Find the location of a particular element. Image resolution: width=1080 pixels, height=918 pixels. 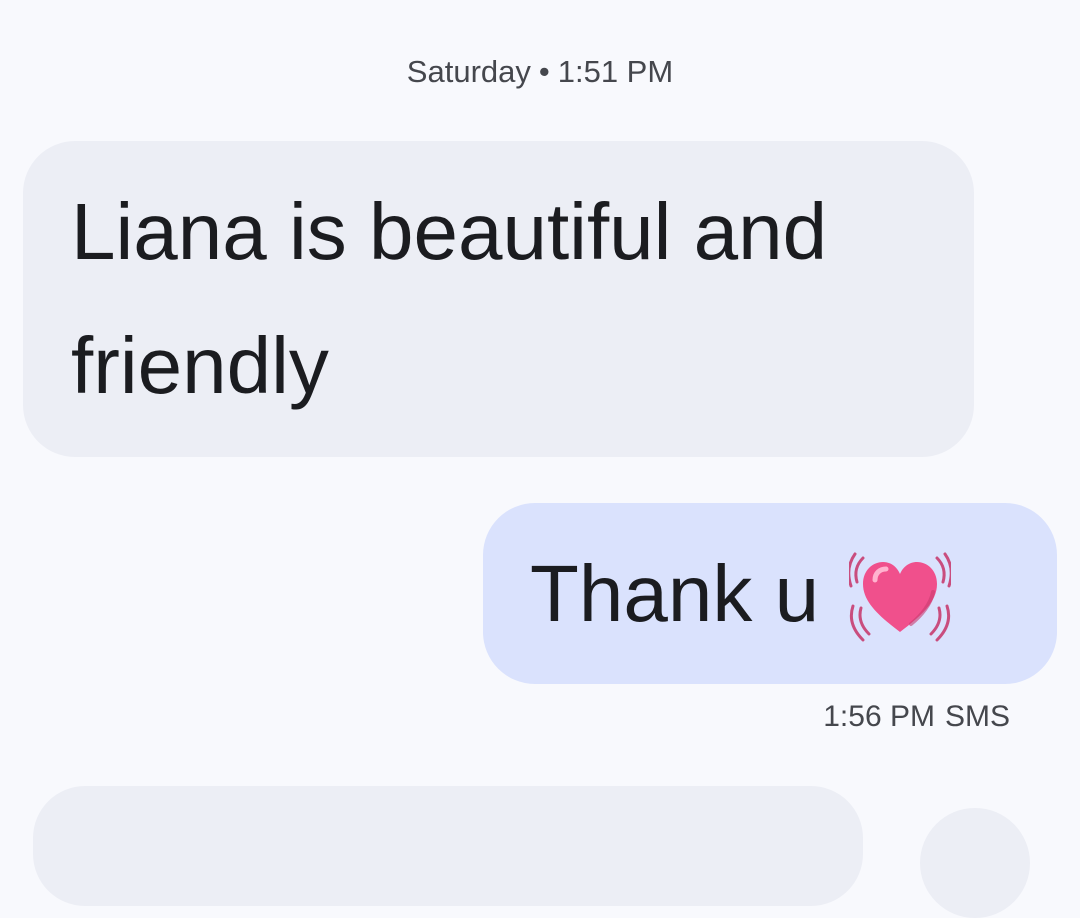

day-header-day: Saturday is located at coordinates (468, 71).